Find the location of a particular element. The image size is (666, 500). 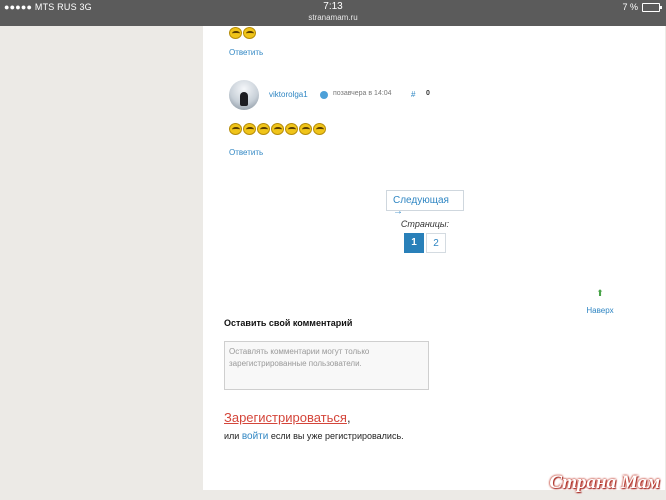

battery-percent: 7 % is located at coordinates (630, 7).